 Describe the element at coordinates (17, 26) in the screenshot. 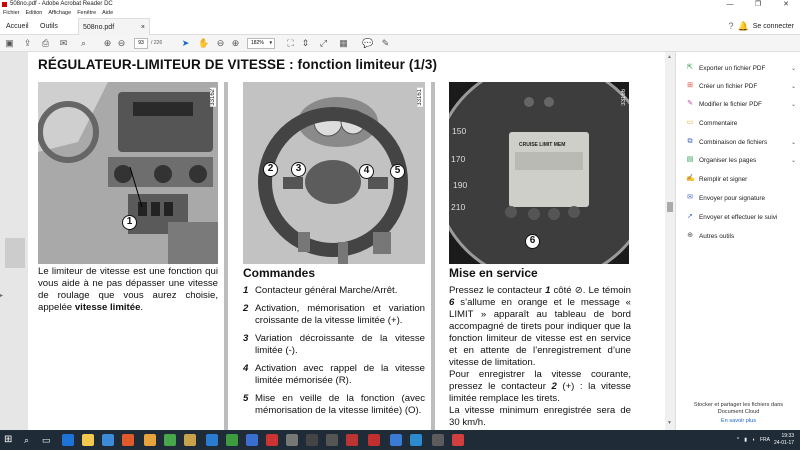

I see `tab-home: Accueil` at that location.